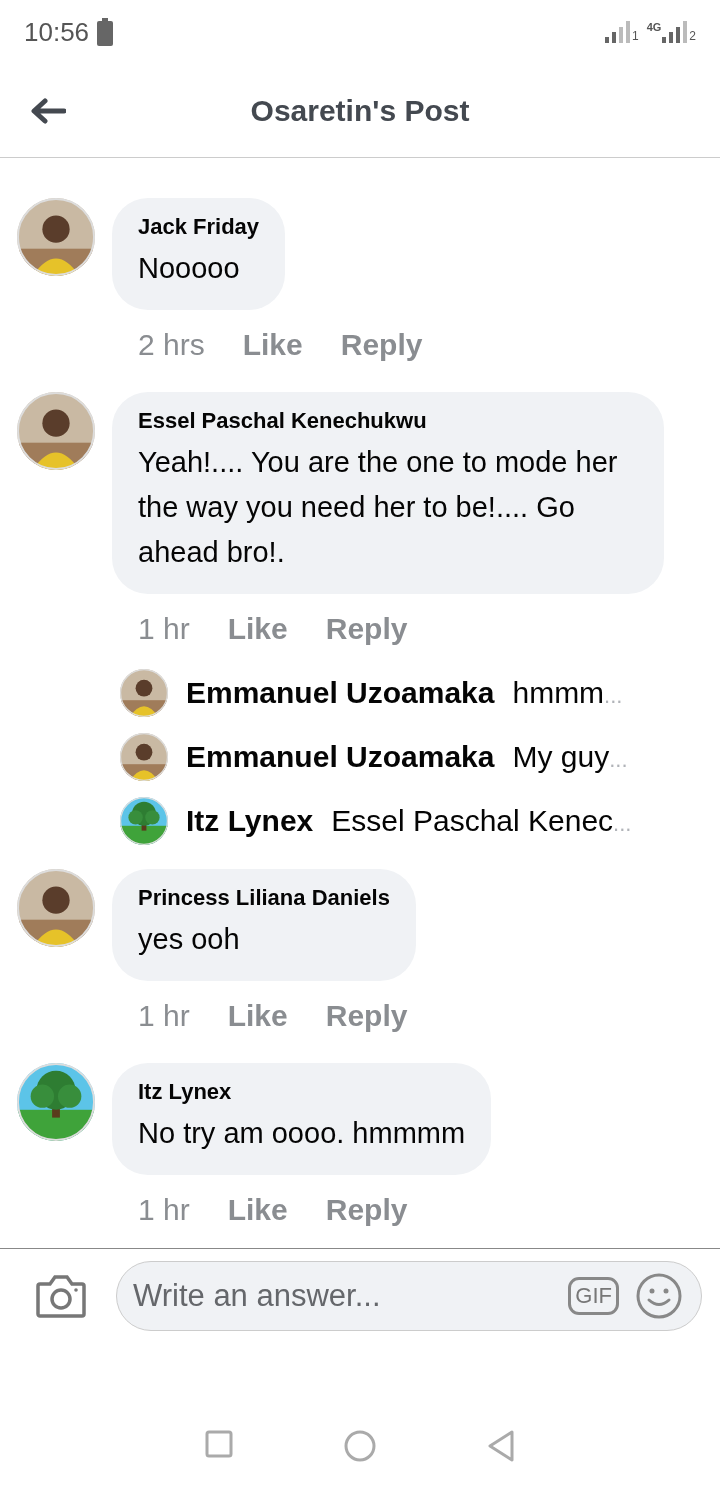  I want to click on home-icon, so click(360, 1446).